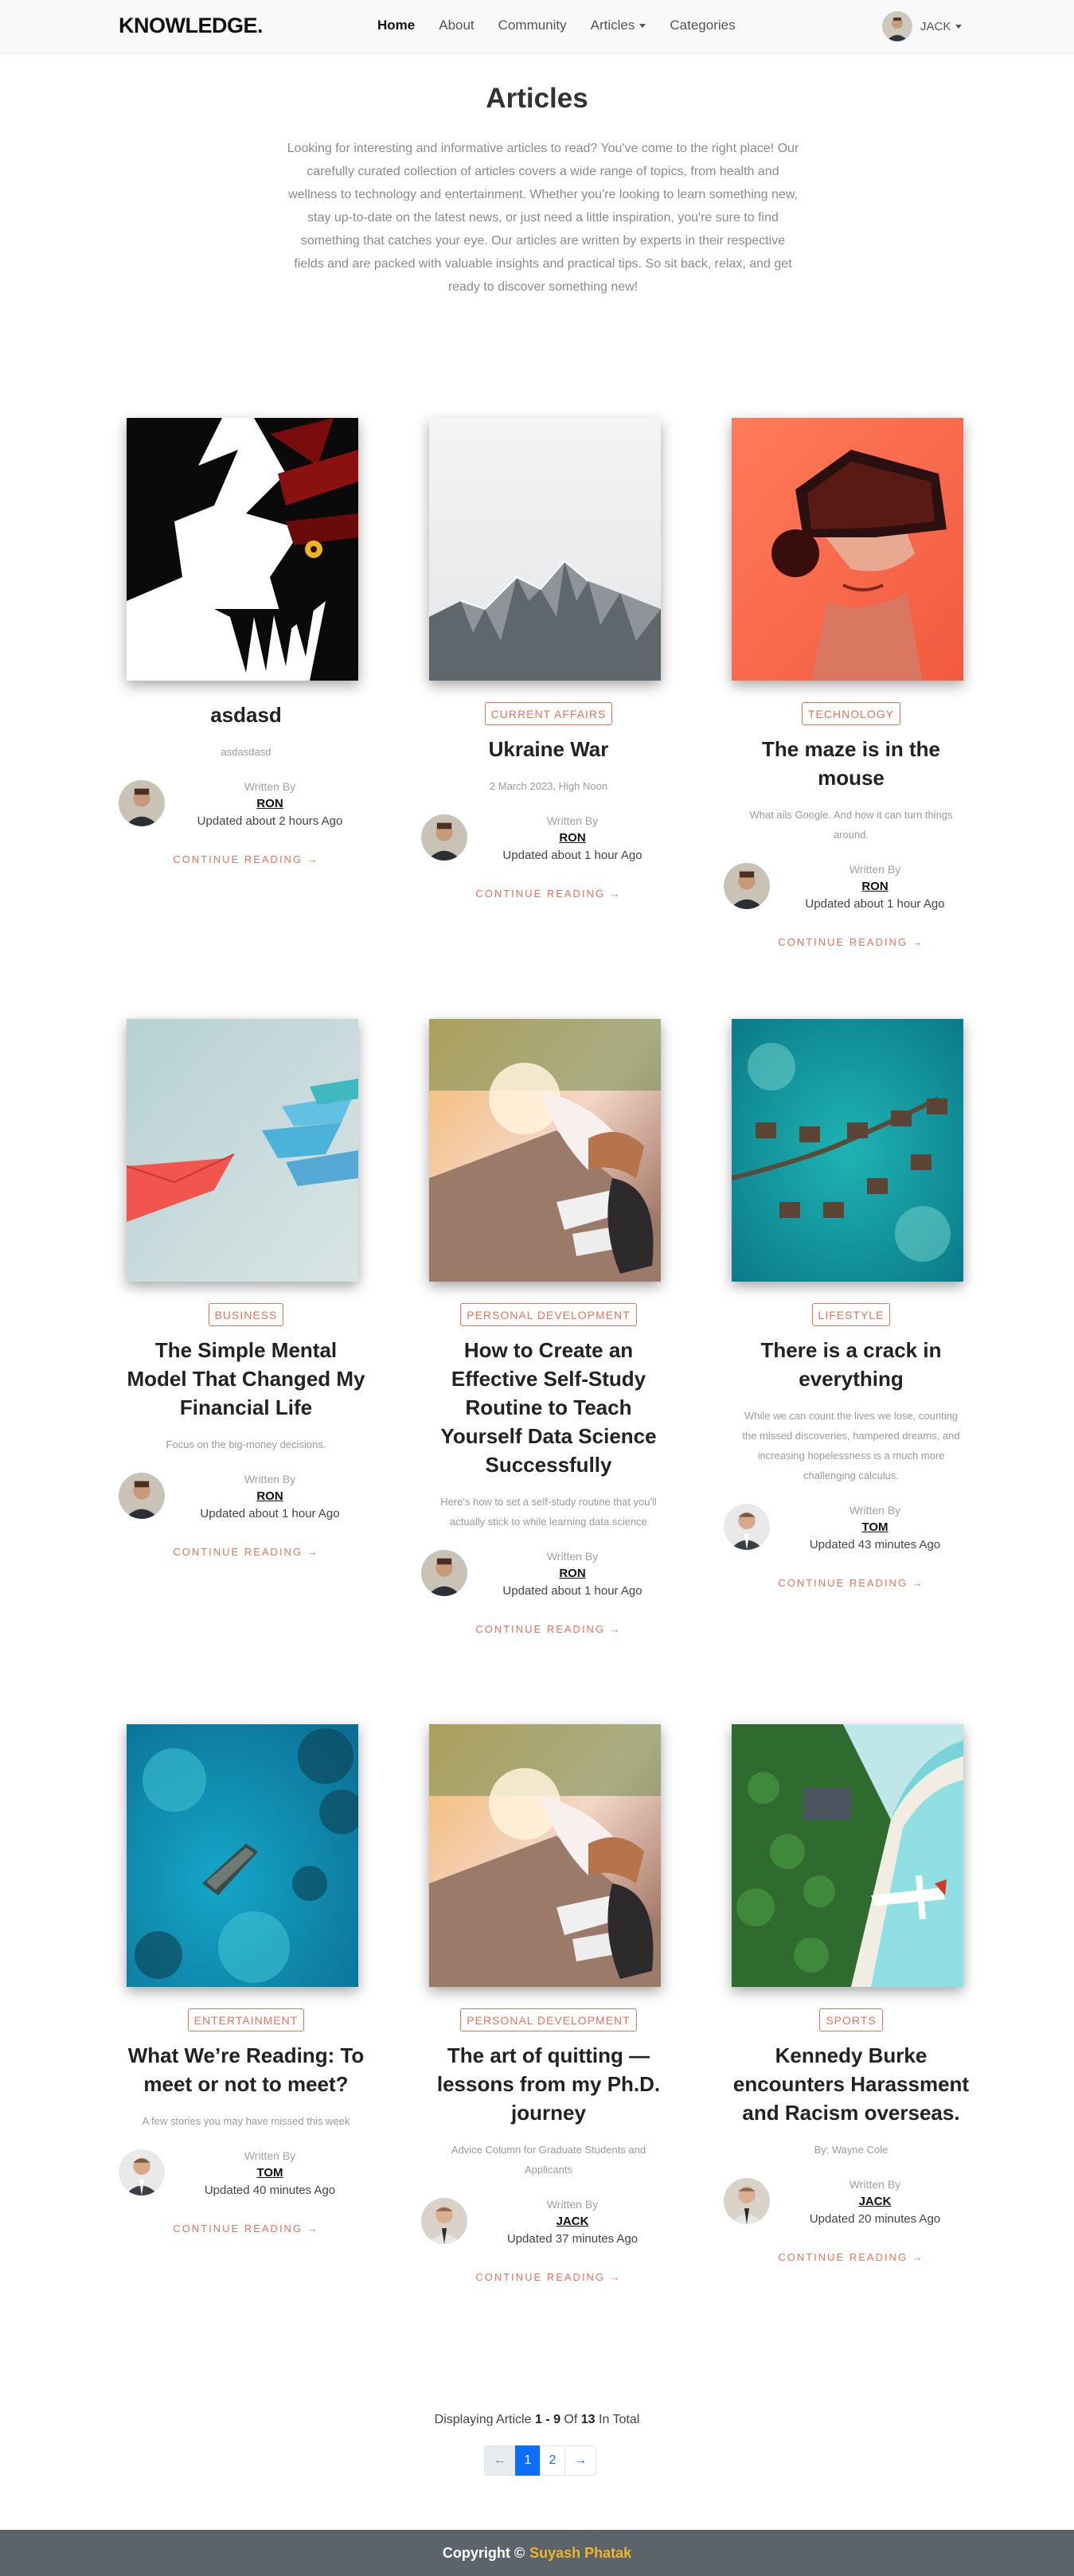 Image resolution: width=1074 pixels, height=2576 pixels. Describe the element at coordinates (537, 98) in the screenshot. I see `page-title: Articles` at that location.